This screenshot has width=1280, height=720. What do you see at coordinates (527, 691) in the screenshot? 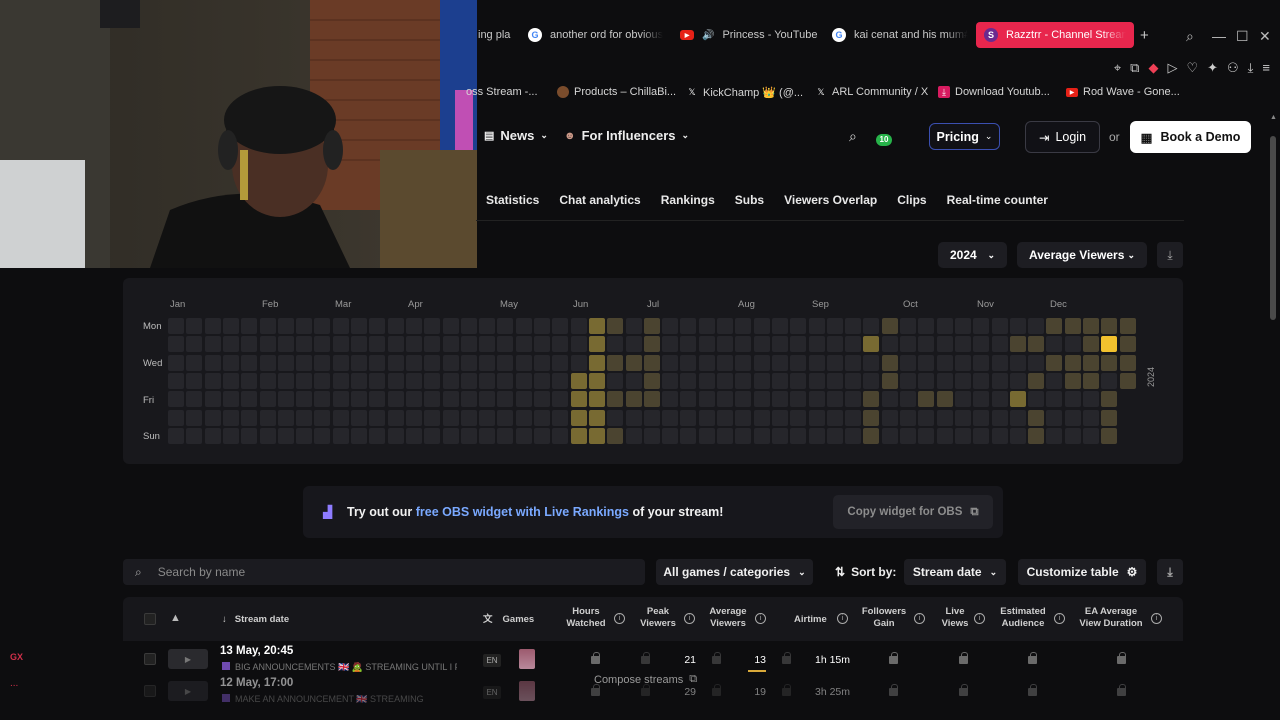
I see `game-thumbnail` at bounding box center [527, 691].